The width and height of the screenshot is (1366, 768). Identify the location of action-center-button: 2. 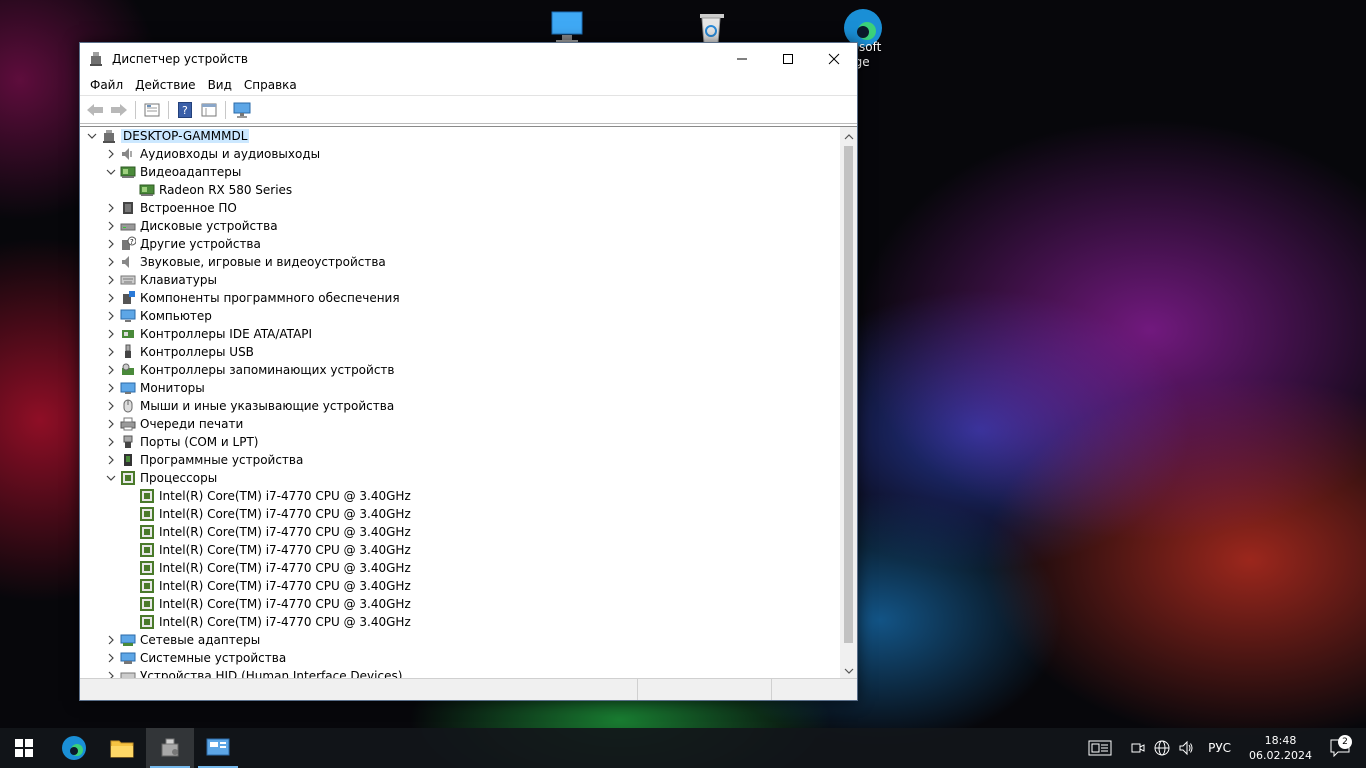
(1340, 746).